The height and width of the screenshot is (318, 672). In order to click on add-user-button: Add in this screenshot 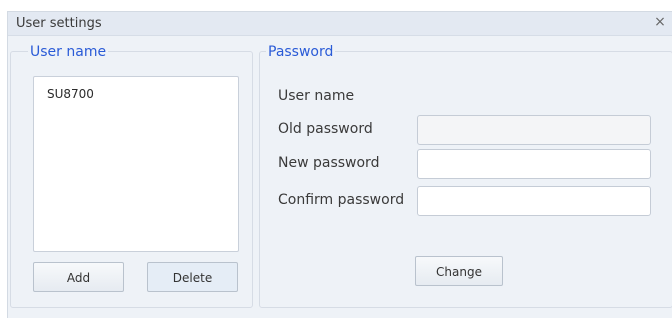, I will do `click(78, 277)`.